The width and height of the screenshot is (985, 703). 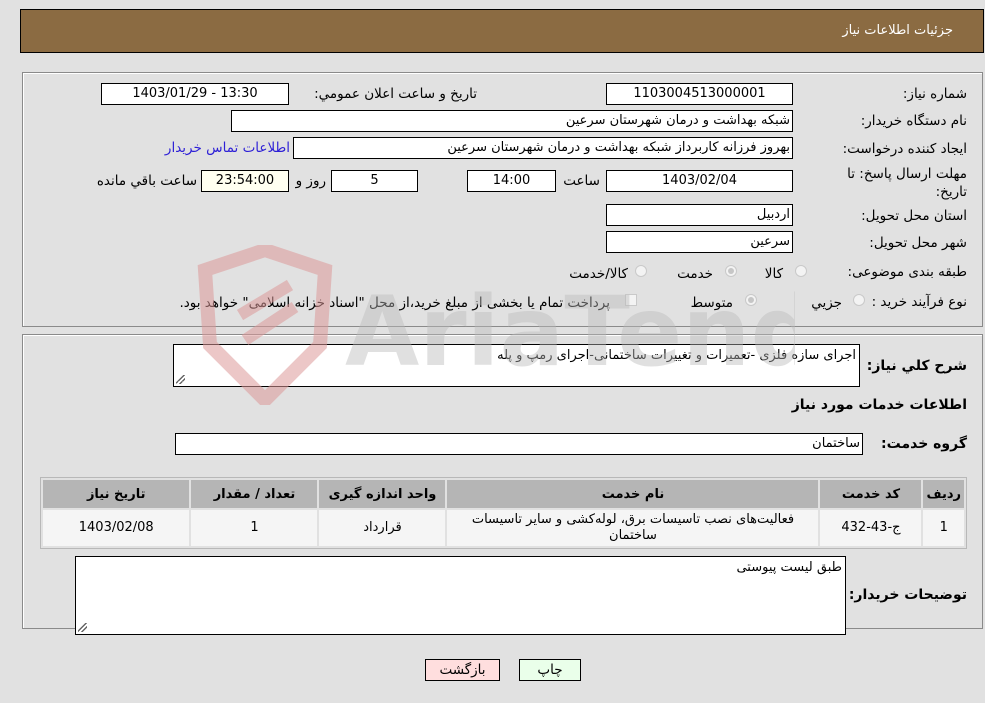 I want to click on category-option-goods-service: کالا/خدمت, so click(x=598, y=274).